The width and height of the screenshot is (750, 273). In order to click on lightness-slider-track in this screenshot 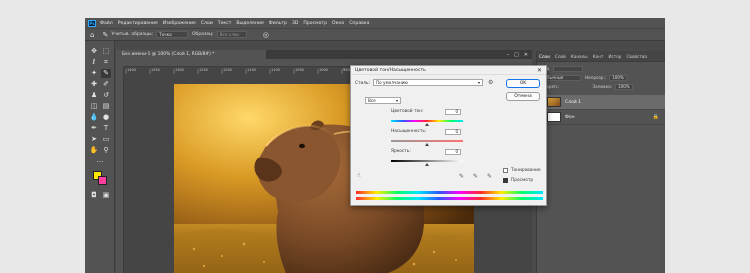, I will do `click(427, 161)`.